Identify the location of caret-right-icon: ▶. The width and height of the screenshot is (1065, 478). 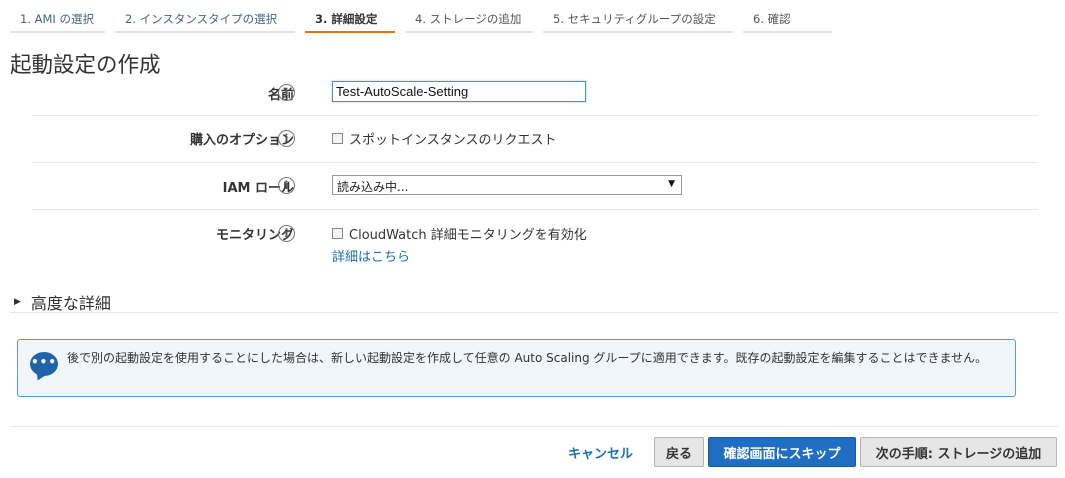
(17, 302).